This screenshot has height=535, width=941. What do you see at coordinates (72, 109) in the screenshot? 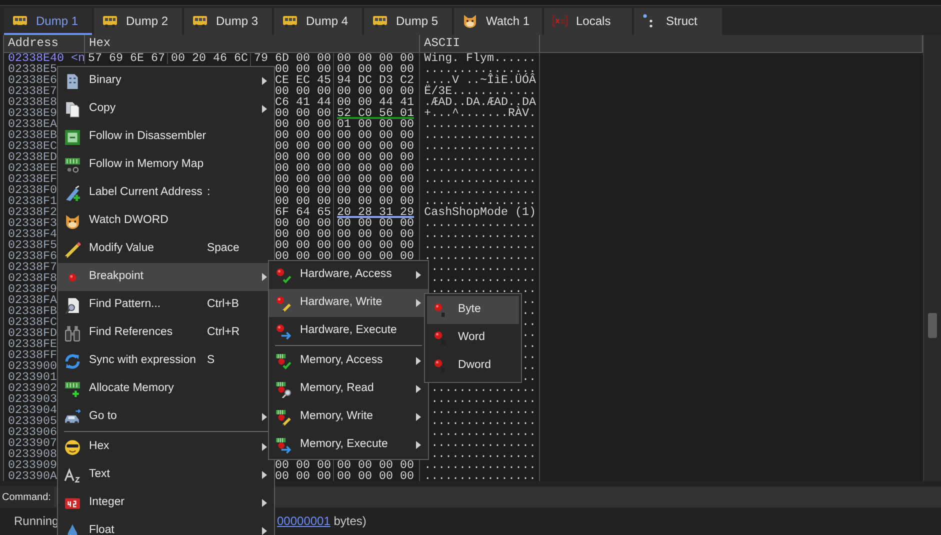
I see `copy-icon` at bounding box center [72, 109].